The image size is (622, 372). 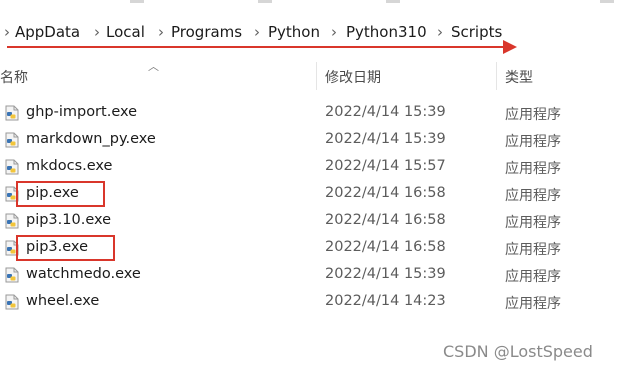 What do you see at coordinates (311, 113) in the screenshot?
I see `file-row: ghp-import.exe 2022/4/14 15:39 应用程序` at bounding box center [311, 113].